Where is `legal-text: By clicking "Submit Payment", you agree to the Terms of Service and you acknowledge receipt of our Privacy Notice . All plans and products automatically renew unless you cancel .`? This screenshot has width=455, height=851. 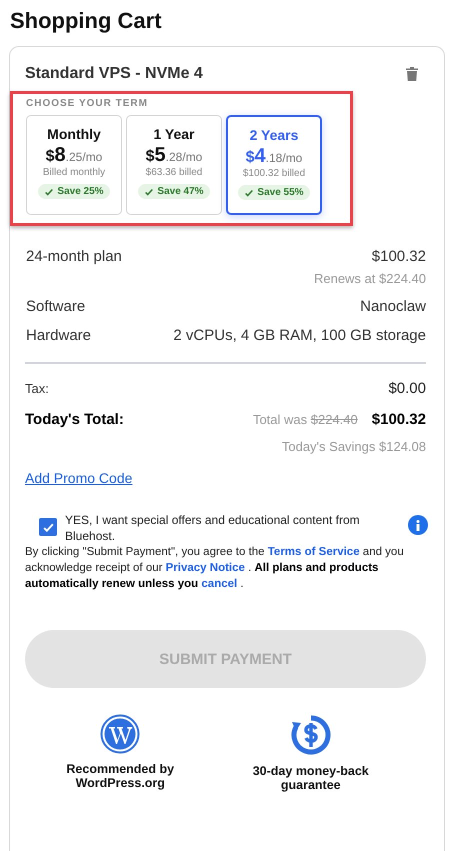
legal-text: By clicking "Submit Payment", you agree to the Terms of Service and you acknowledge receipt of our Privacy Notice . All plans and products automatically renew unless you cancel . is located at coordinates (215, 568).